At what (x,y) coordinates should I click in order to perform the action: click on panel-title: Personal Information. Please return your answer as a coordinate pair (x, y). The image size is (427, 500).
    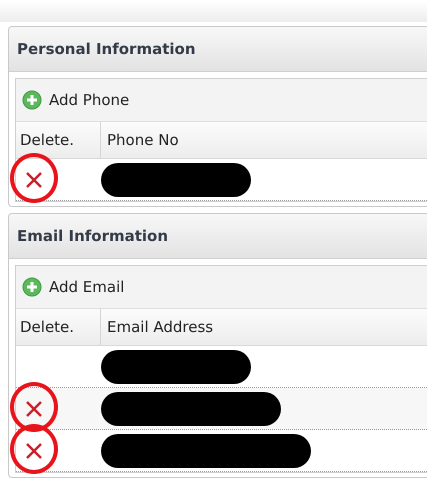
    Looking at the image, I should click on (218, 49).